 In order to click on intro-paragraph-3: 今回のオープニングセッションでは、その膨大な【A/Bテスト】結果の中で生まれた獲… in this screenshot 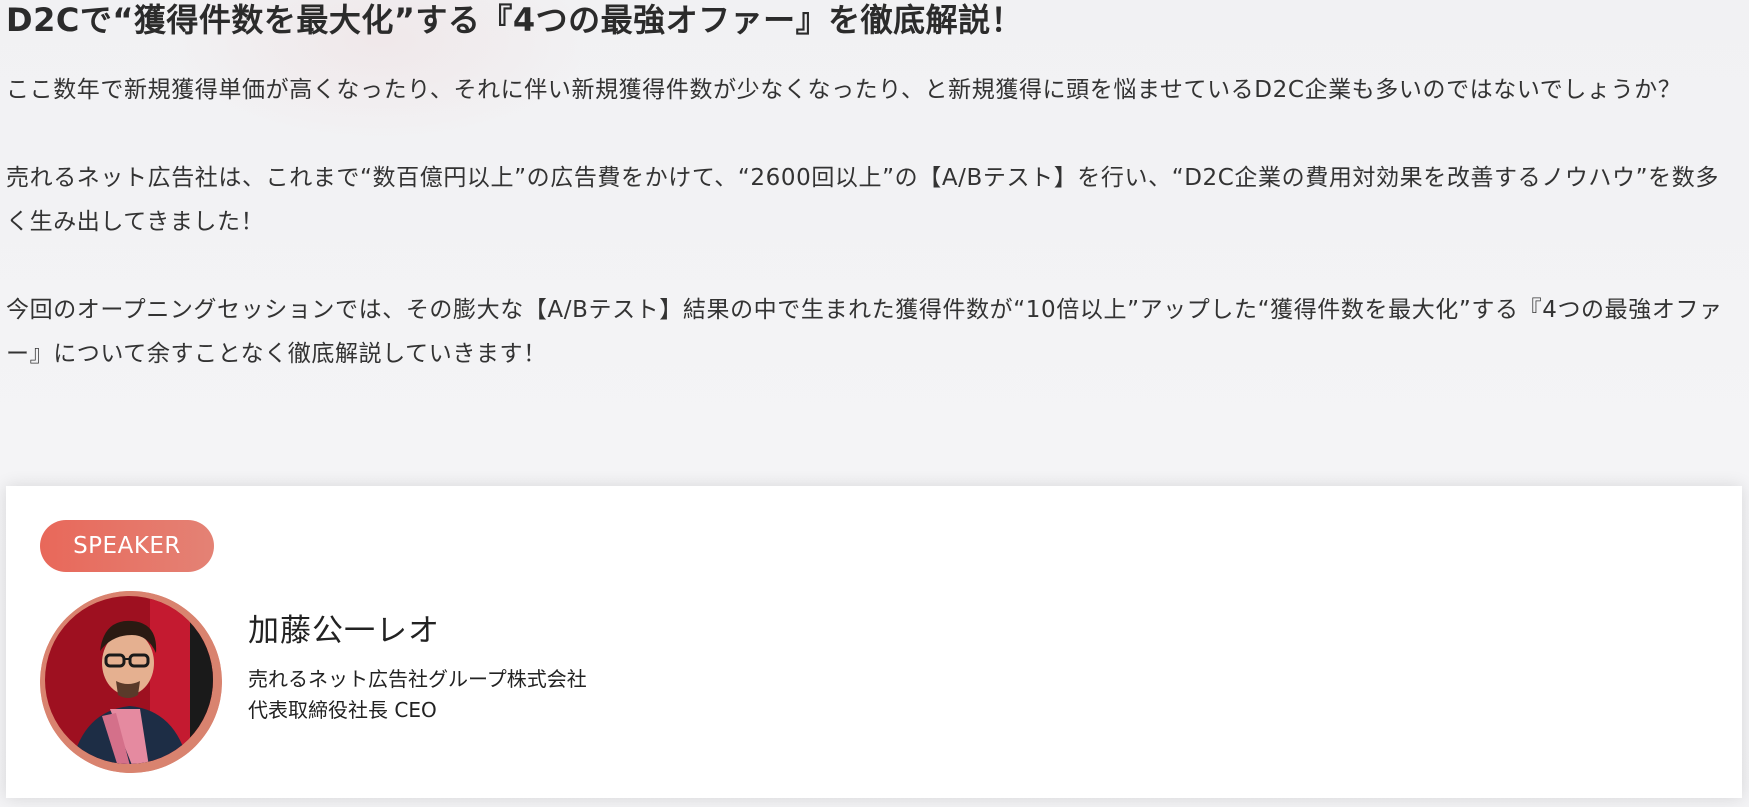, I will do `click(864, 332)`.